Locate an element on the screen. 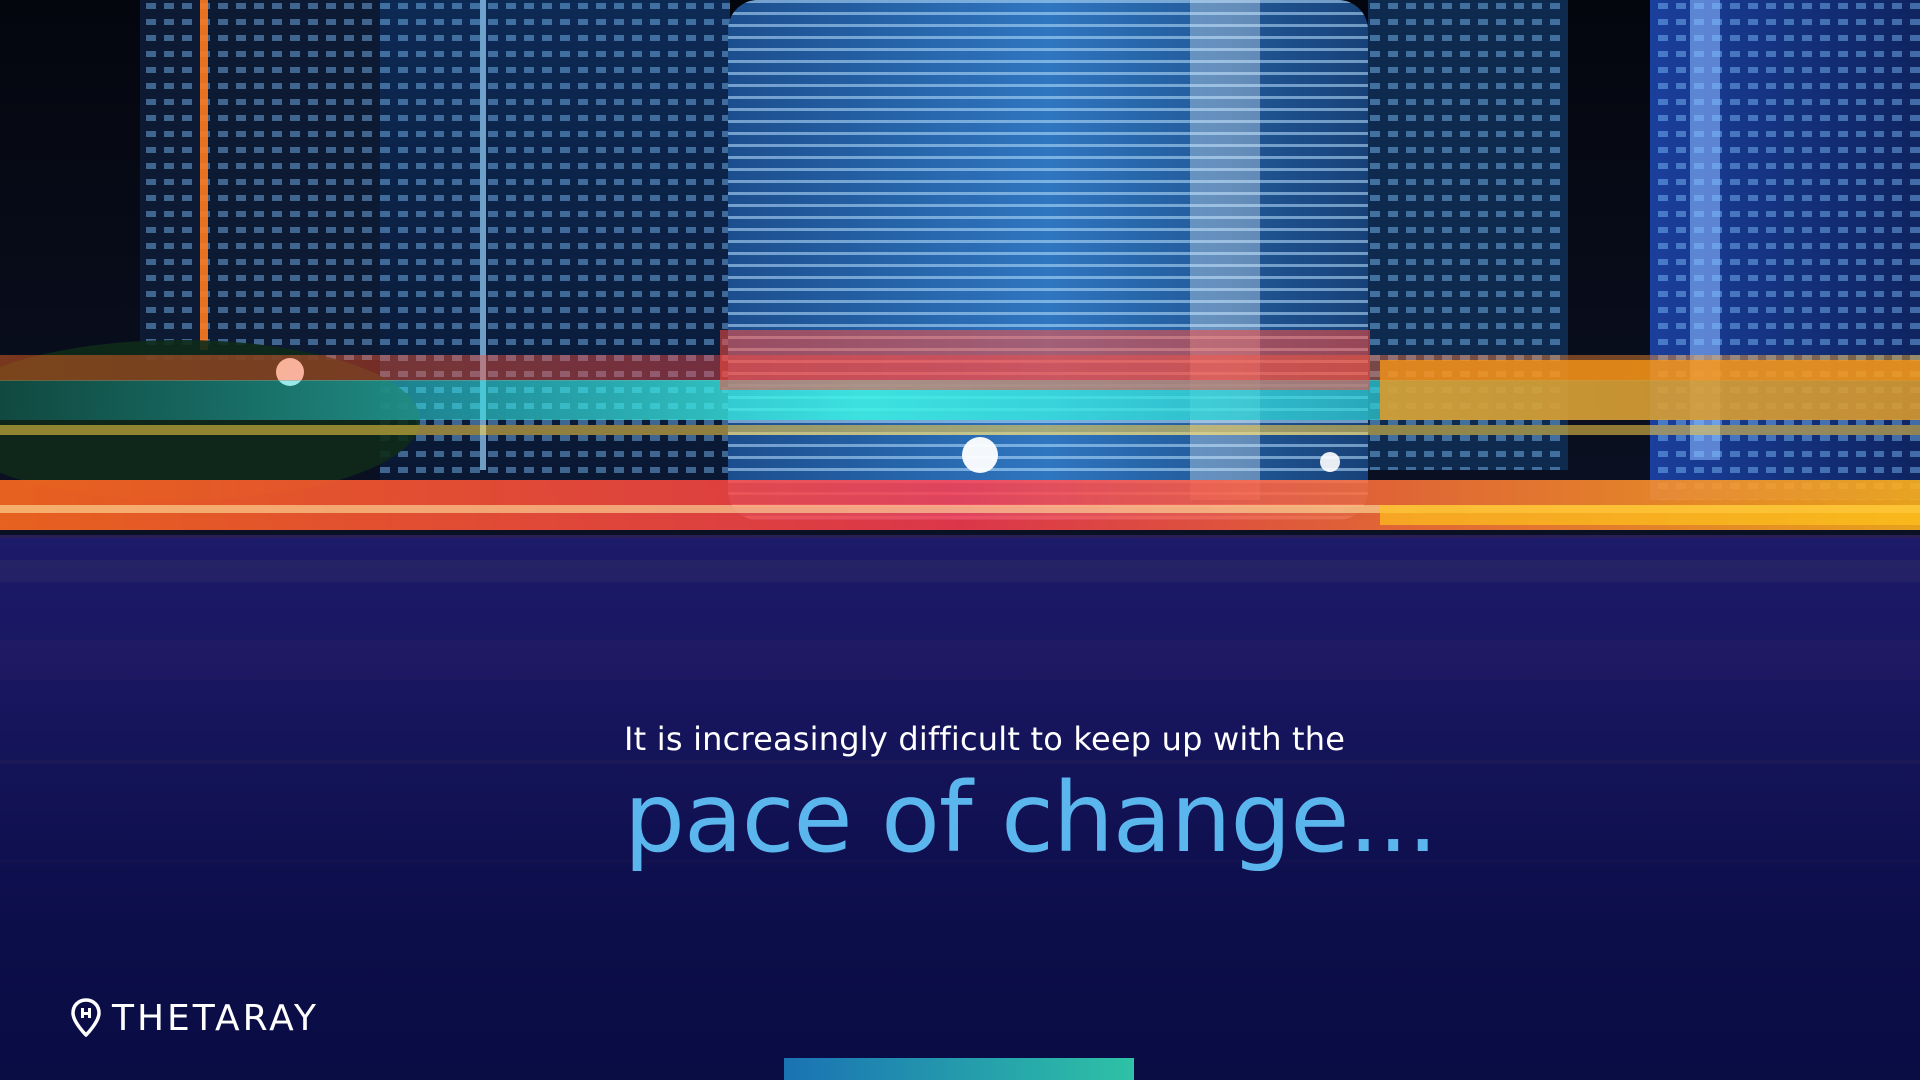 This screenshot has width=1920, height=1080. location-pin-icon is located at coordinates (86, 1017).